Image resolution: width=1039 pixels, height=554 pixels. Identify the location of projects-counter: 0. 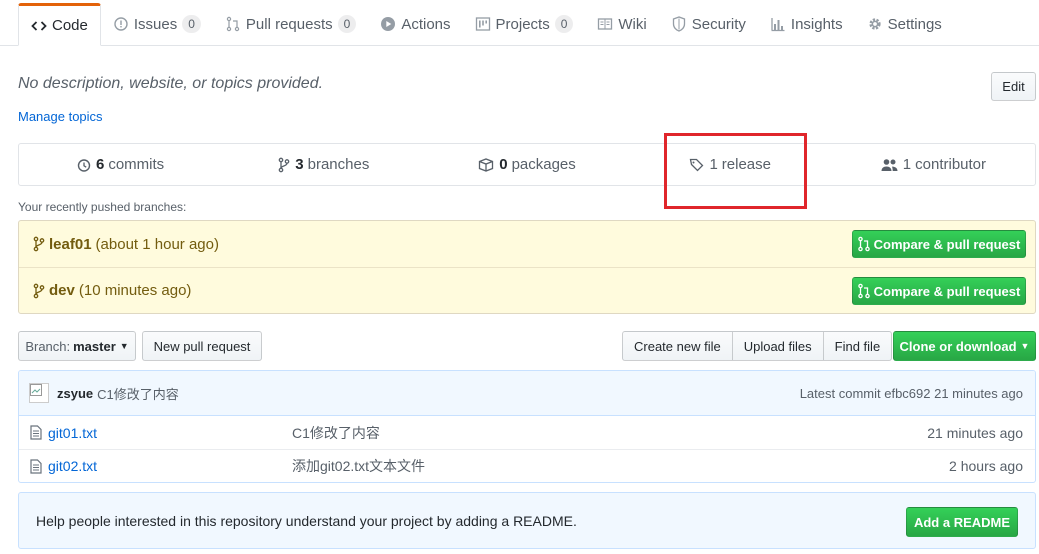
(564, 24).